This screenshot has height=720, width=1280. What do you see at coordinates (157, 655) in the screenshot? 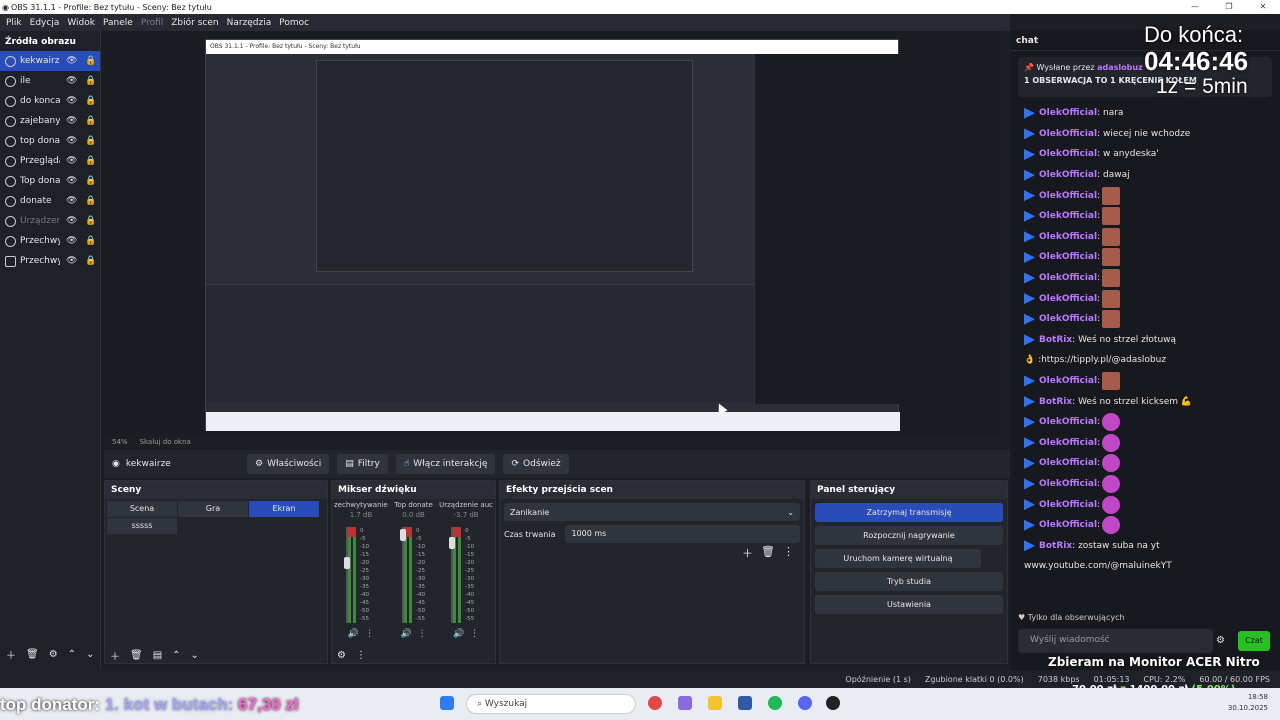
I see `filter-icon: ▤` at bounding box center [157, 655].